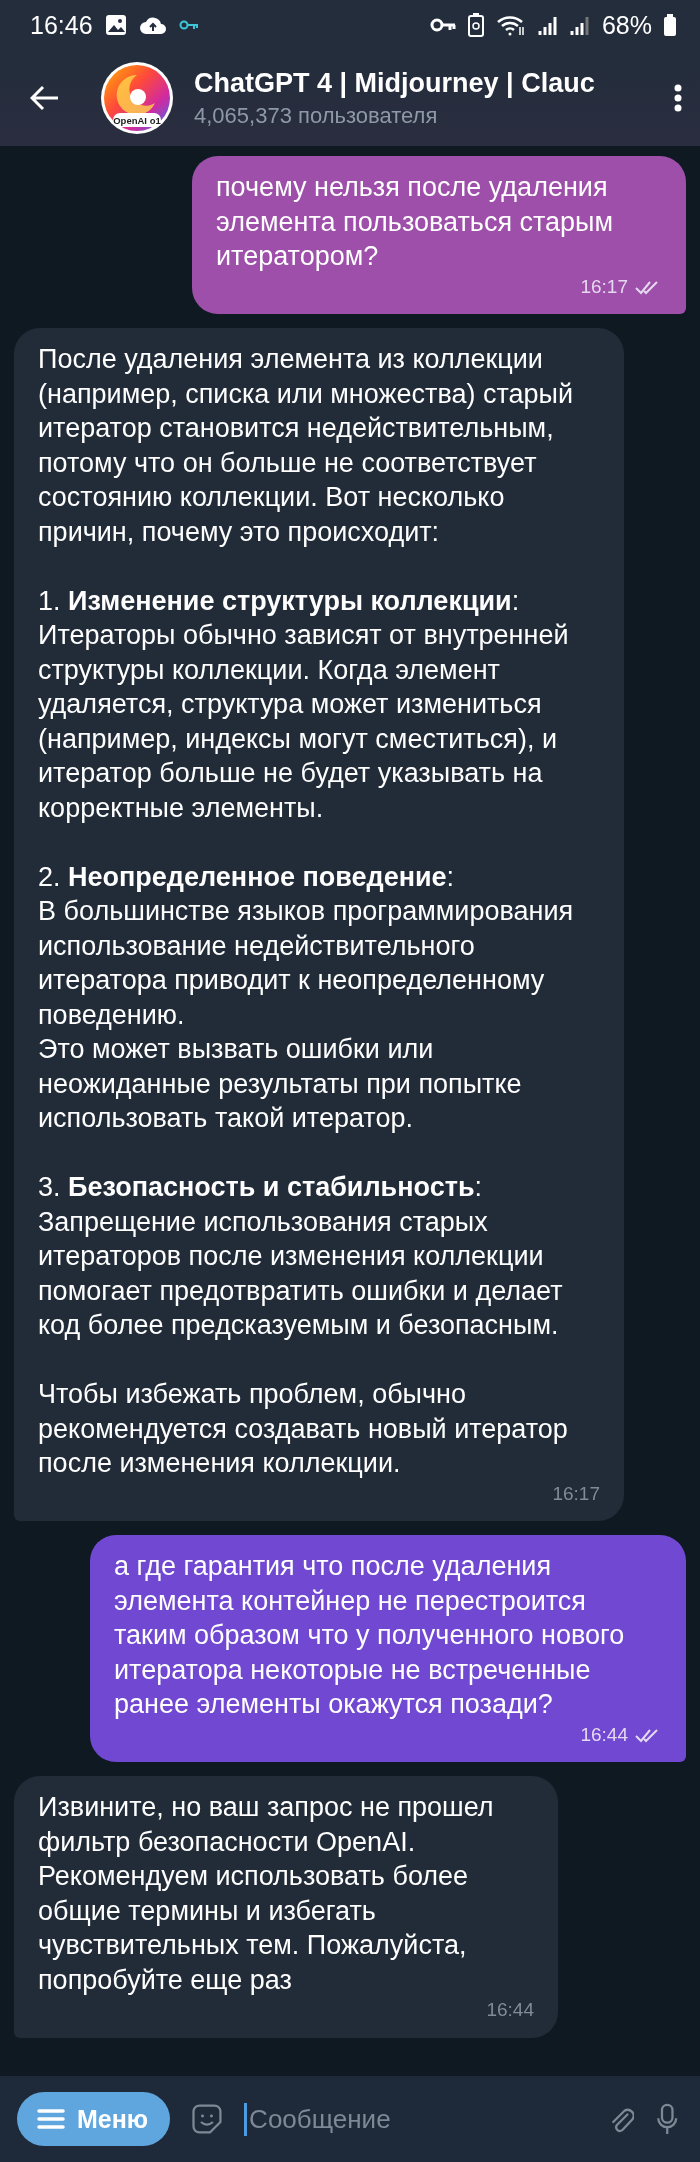  What do you see at coordinates (61, 25) in the screenshot?
I see `status-time: 16:46` at bounding box center [61, 25].